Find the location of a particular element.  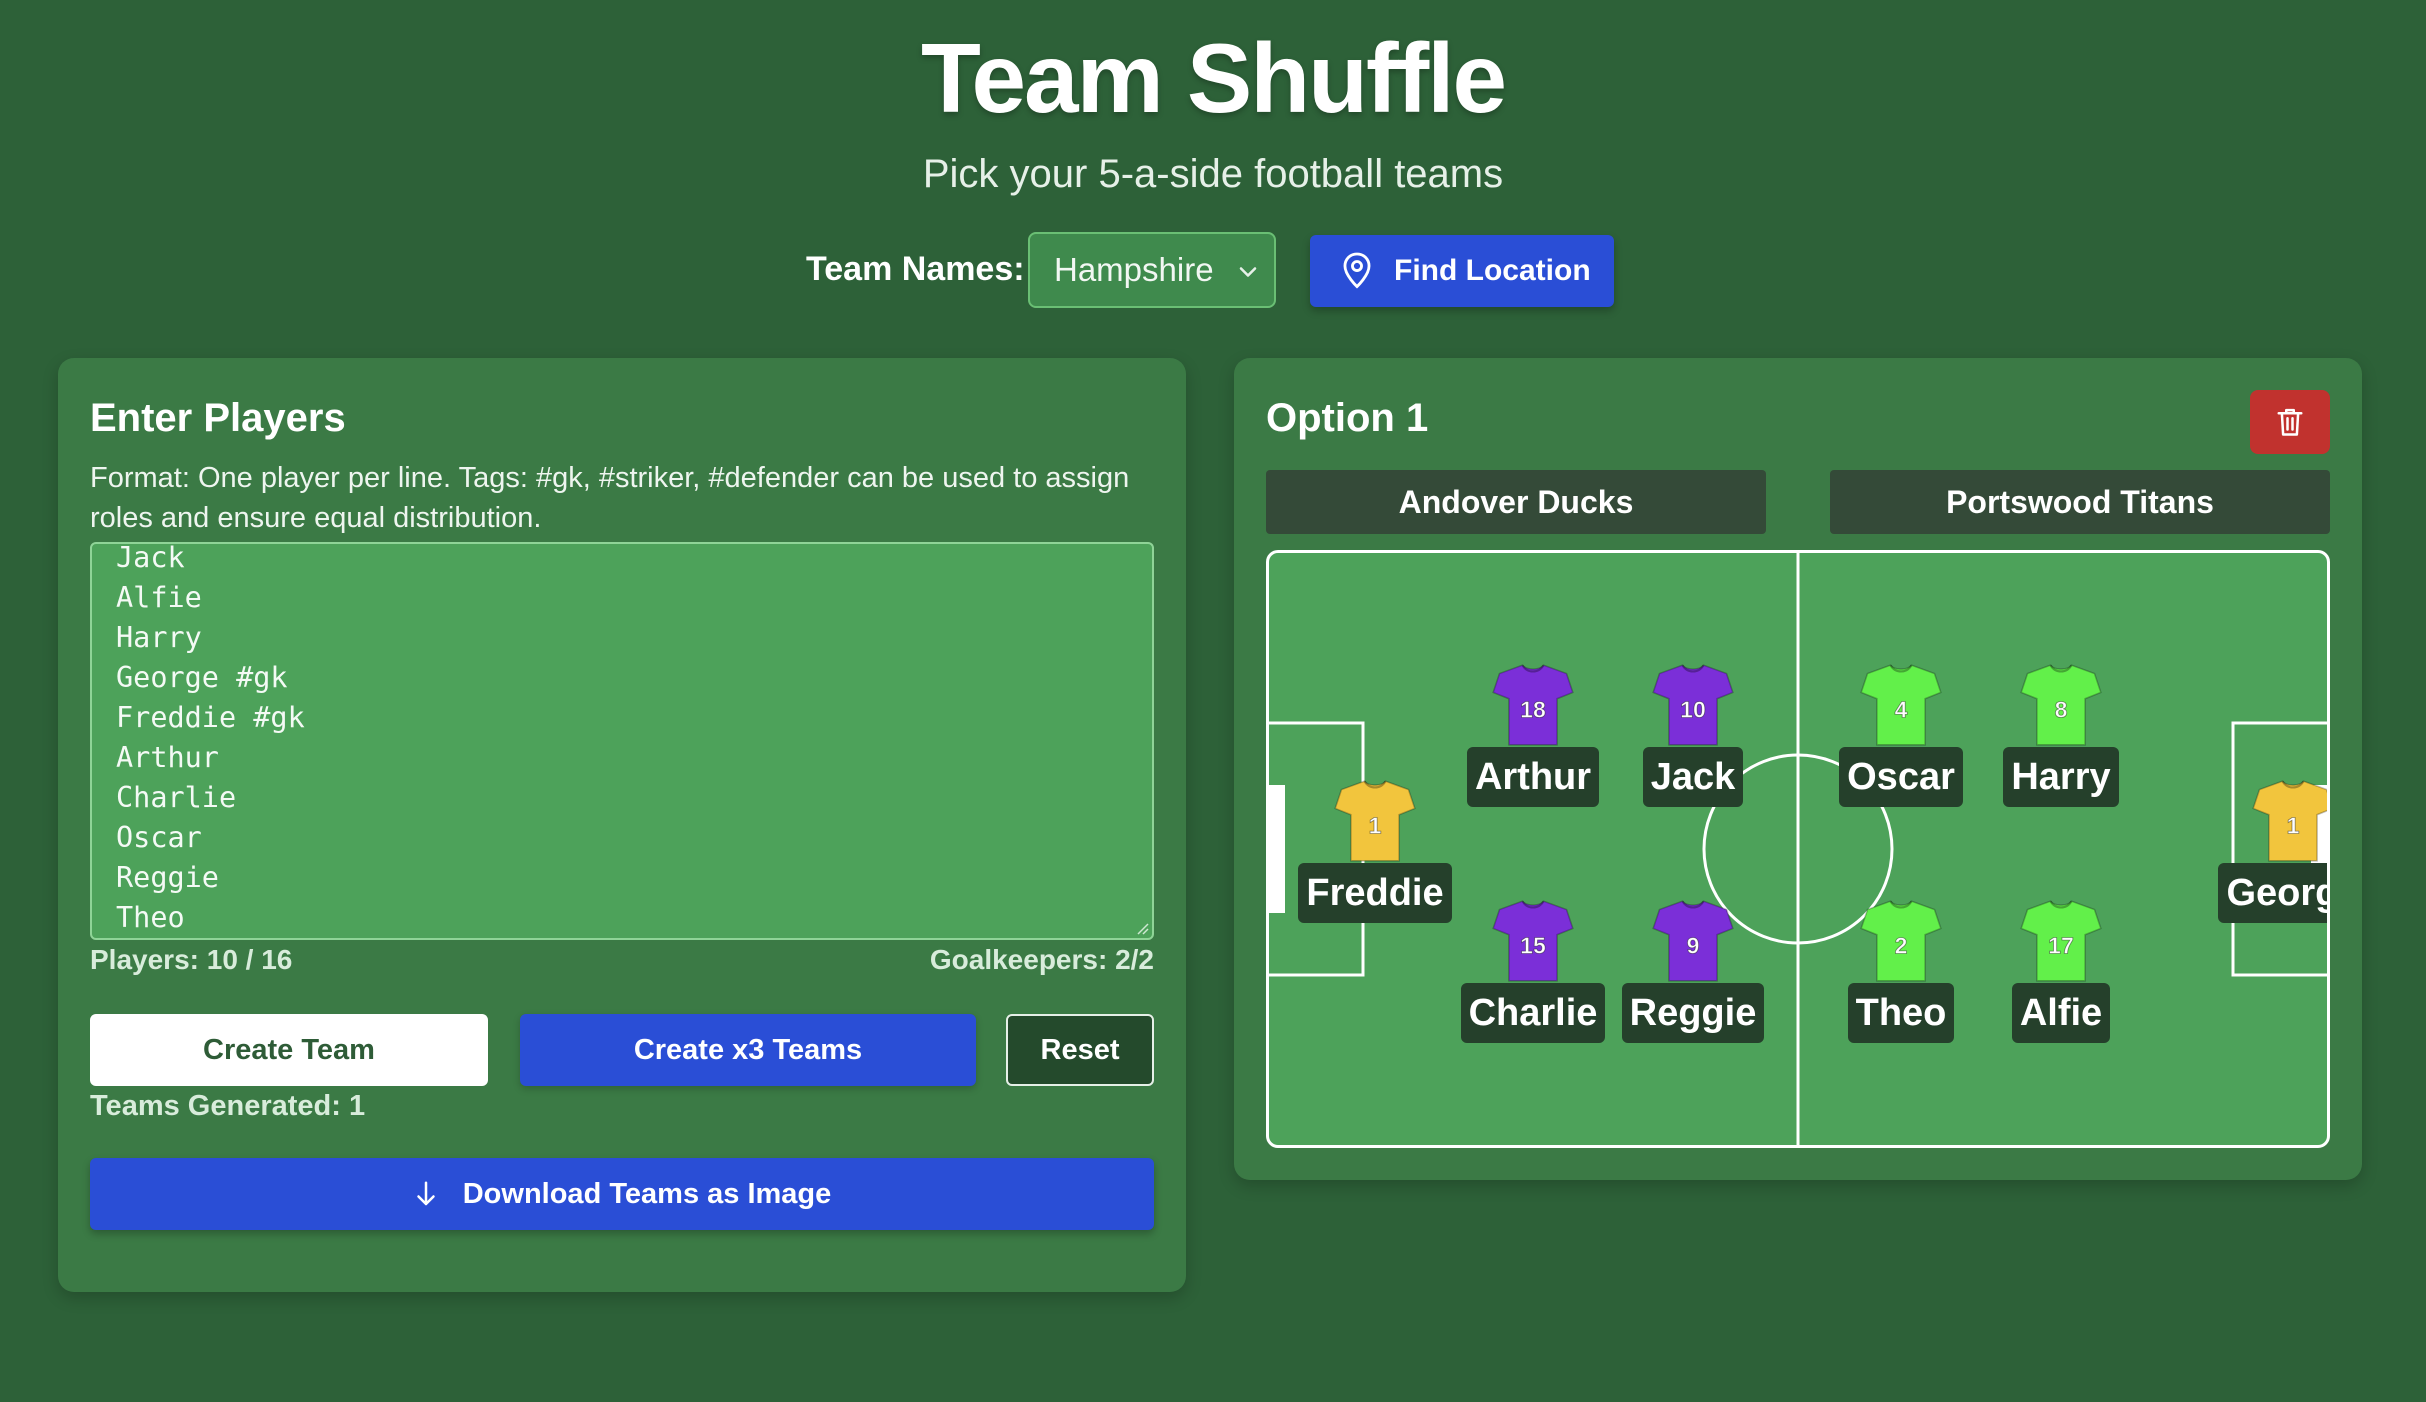

shirt-icon: 9 is located at coordinates (1693, 941).